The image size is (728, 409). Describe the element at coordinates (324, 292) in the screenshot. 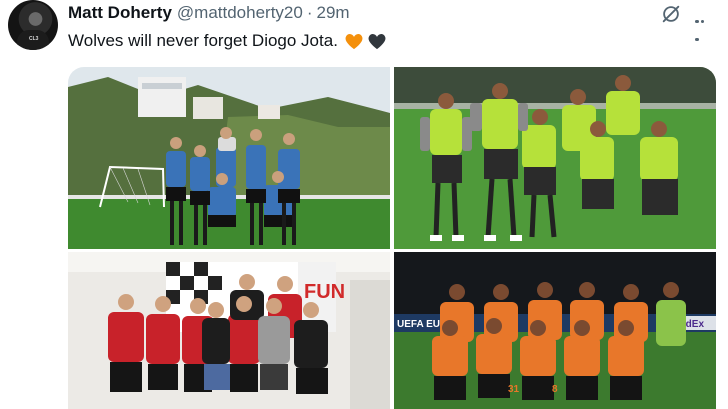

I see `board-text: FUN` at that location.